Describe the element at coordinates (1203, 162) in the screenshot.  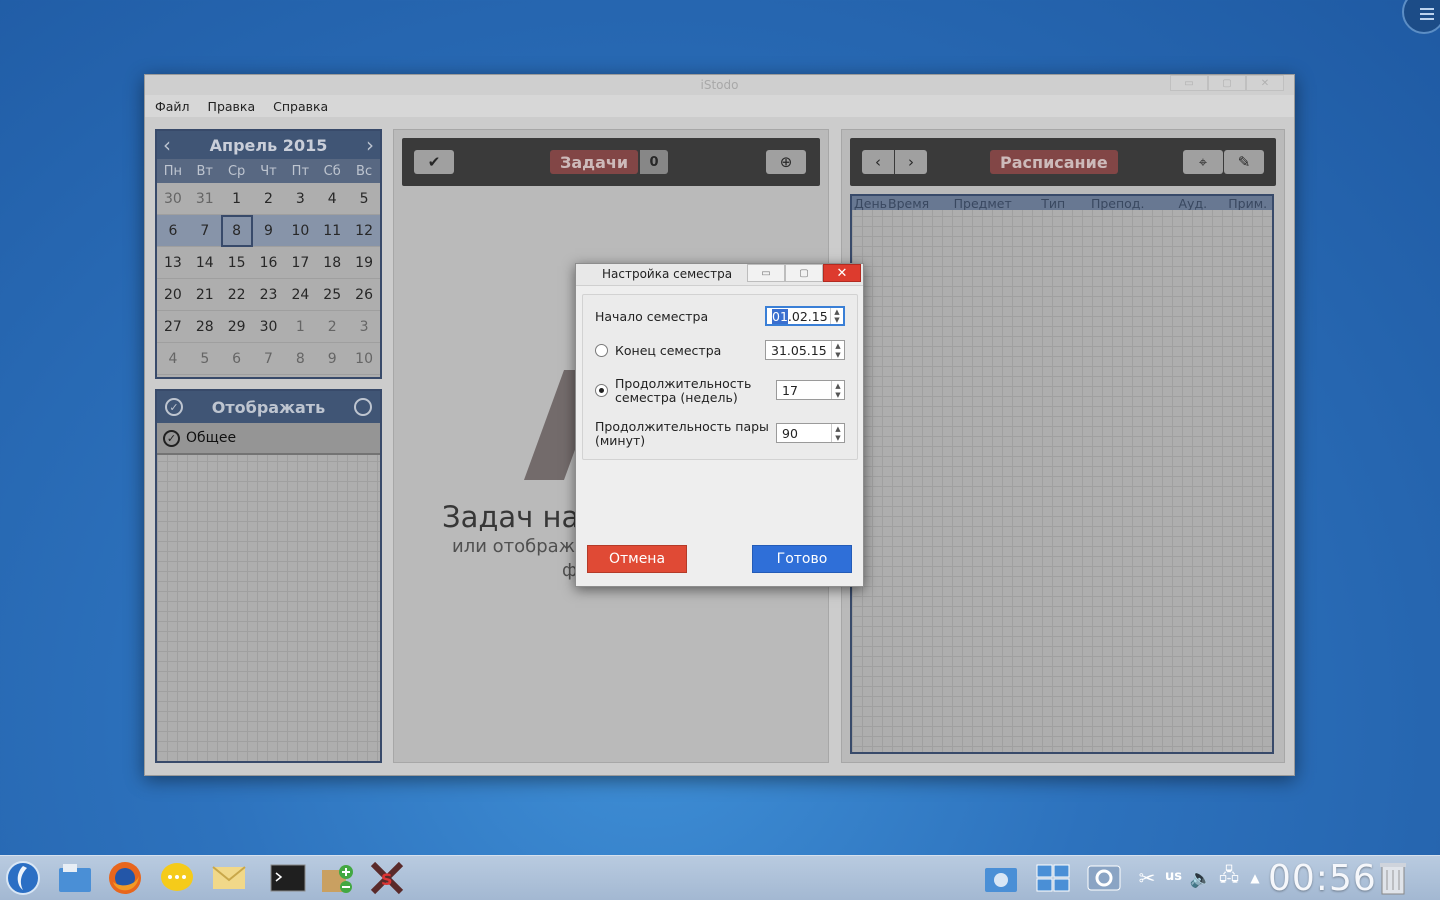
I see `location-button: ⌖` at that location.